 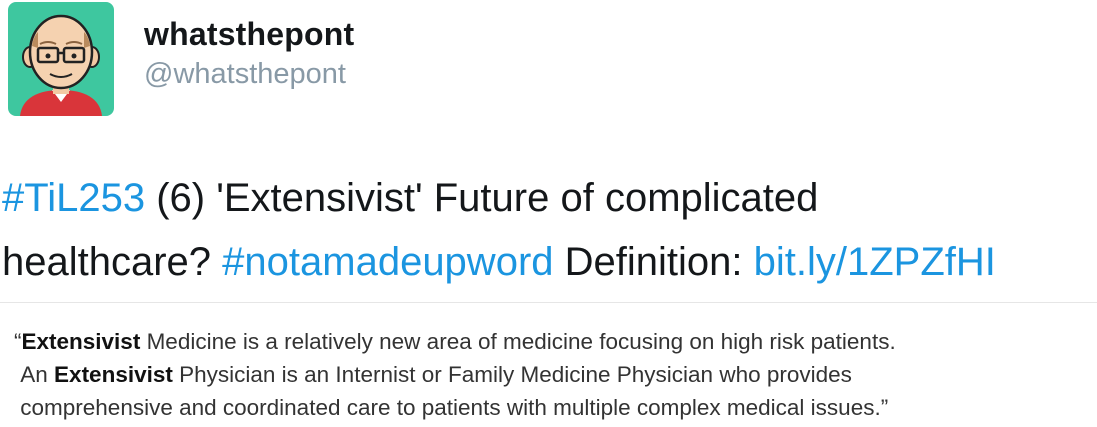 I want to click on display-name: whatsthepont, so click(x=249, y=34).